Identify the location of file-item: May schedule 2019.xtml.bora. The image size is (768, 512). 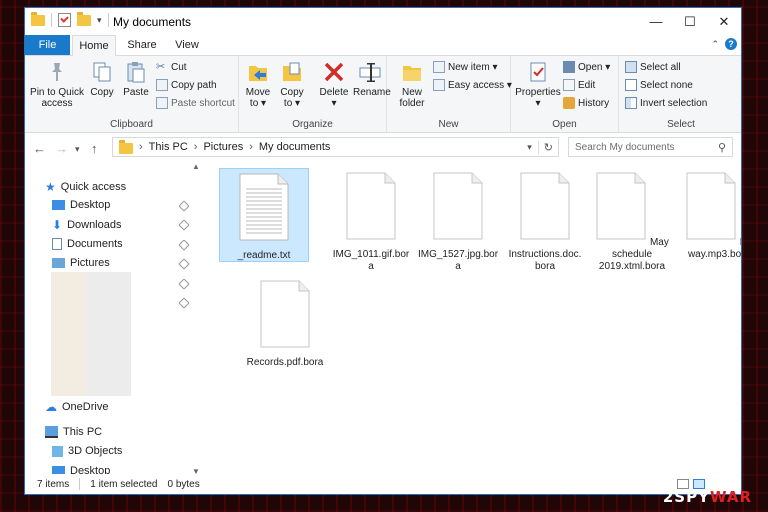
(632, 222).